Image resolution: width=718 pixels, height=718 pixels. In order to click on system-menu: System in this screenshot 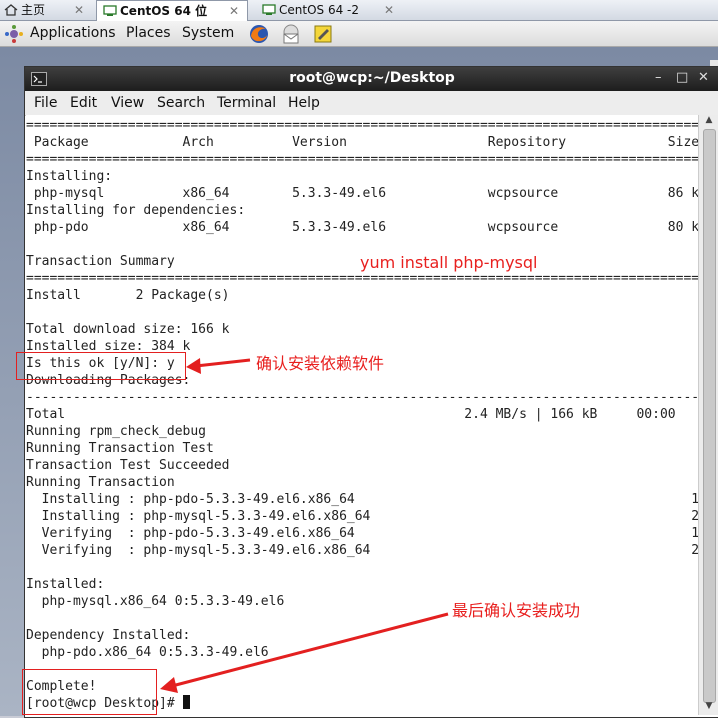, I will do `click(208, 33)`.